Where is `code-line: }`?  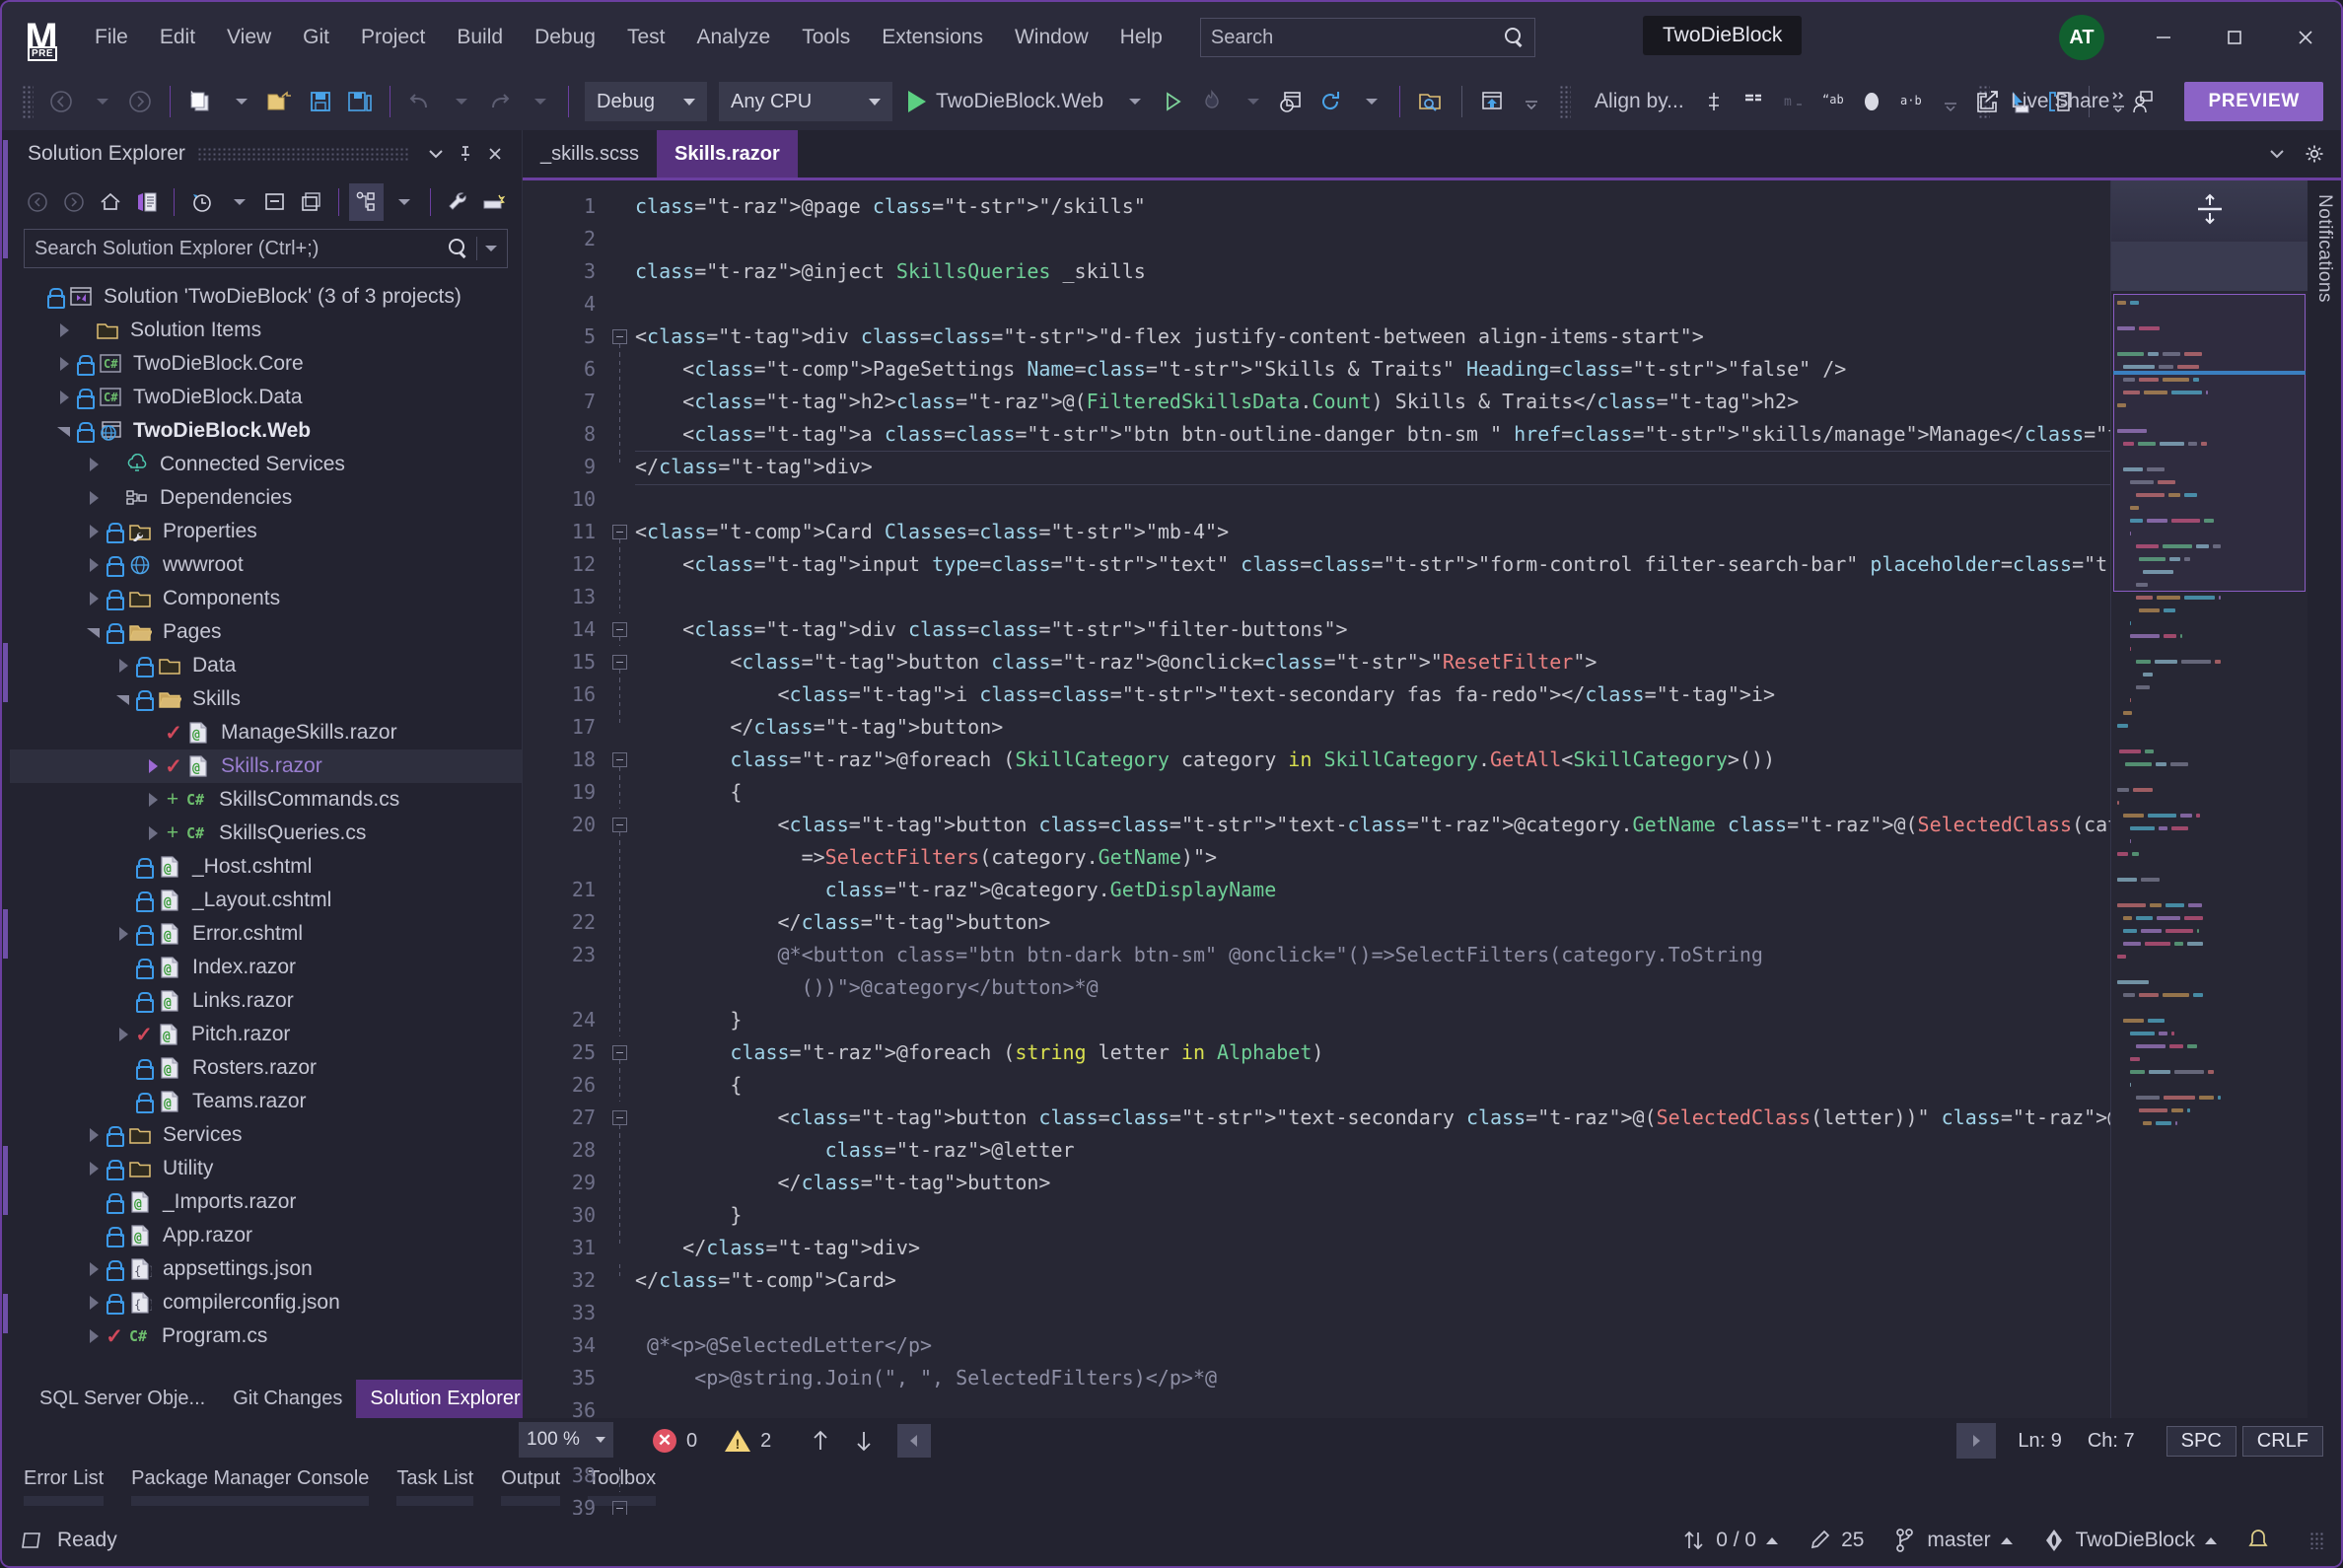
code-line: } is located at coordinates (1372, 1215).